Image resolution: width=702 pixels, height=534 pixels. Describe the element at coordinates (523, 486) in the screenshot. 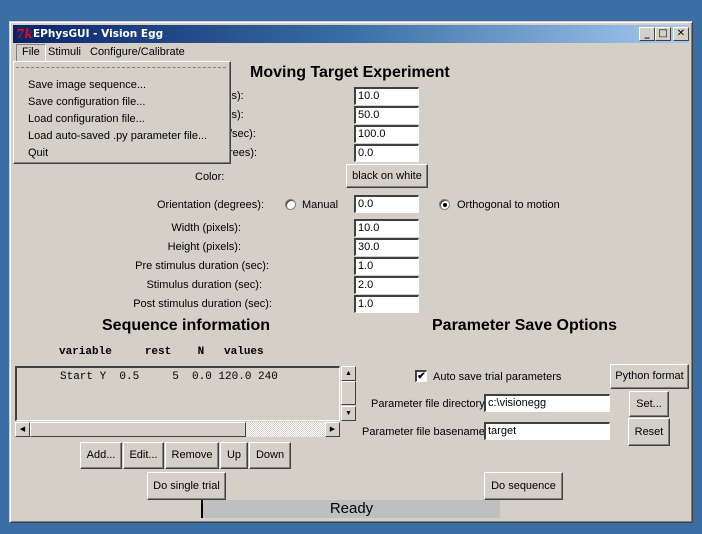

I see `do-sequence-button: Do sequence` at that location.